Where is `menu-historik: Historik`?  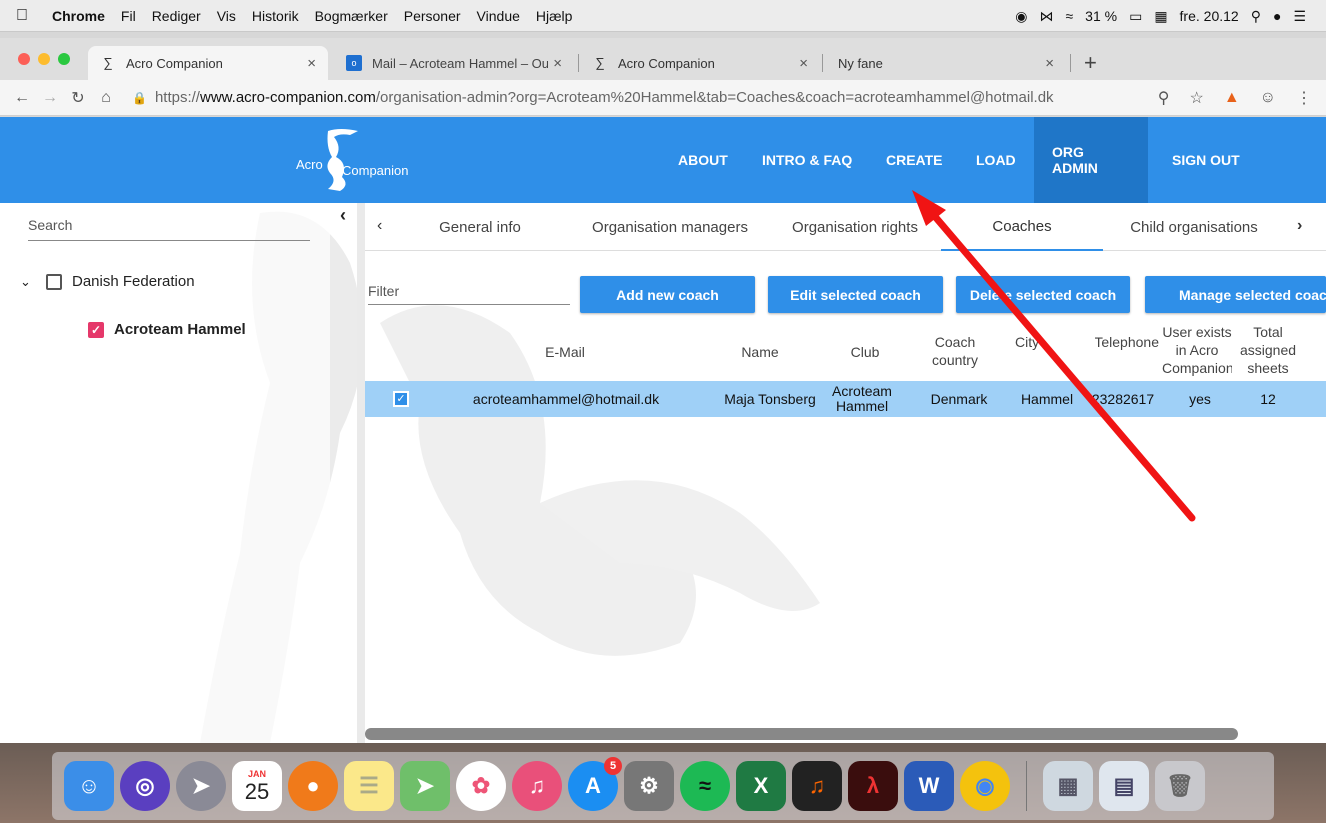 menu-historik: Historik is located at coordinates (275, 16).